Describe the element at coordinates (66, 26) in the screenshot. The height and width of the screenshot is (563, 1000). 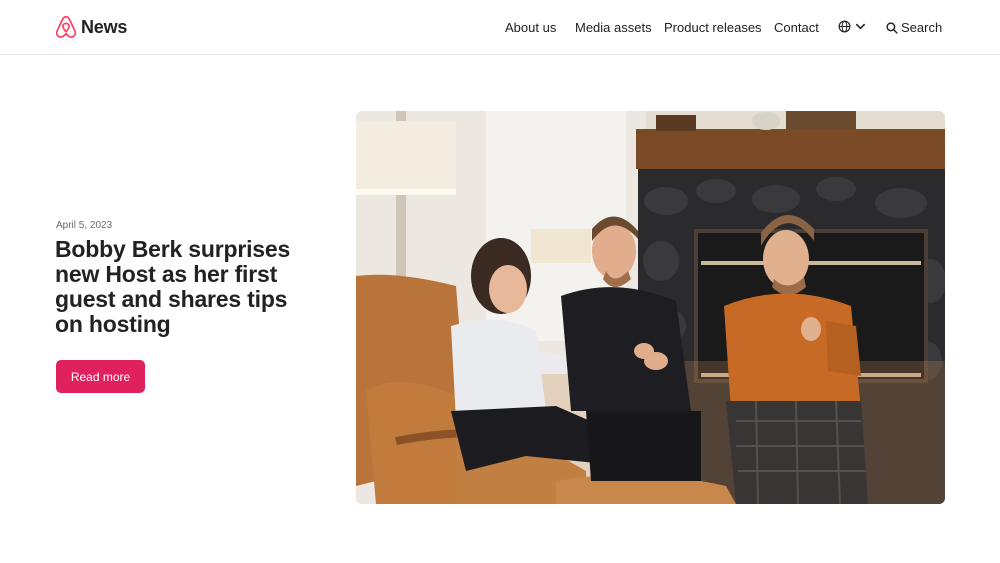
I see `airbnb-belo-icon` at that location.